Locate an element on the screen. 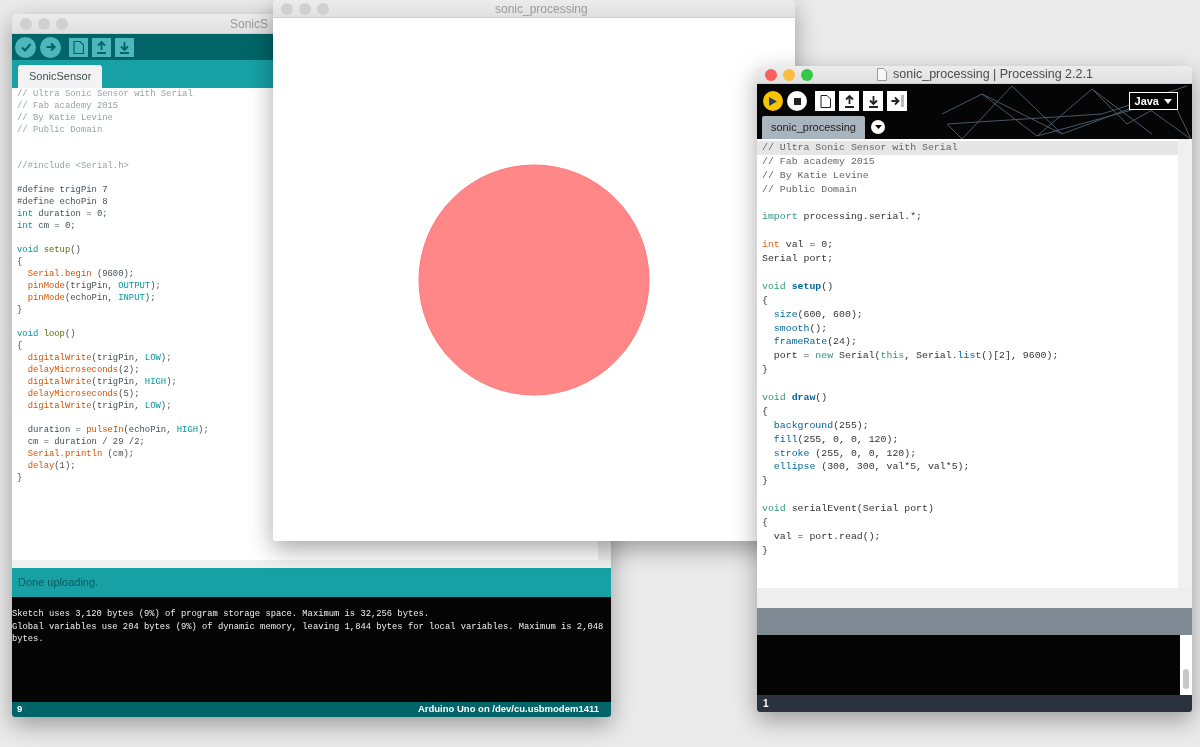  line-number: 1 is located at coordinates (766, 704).